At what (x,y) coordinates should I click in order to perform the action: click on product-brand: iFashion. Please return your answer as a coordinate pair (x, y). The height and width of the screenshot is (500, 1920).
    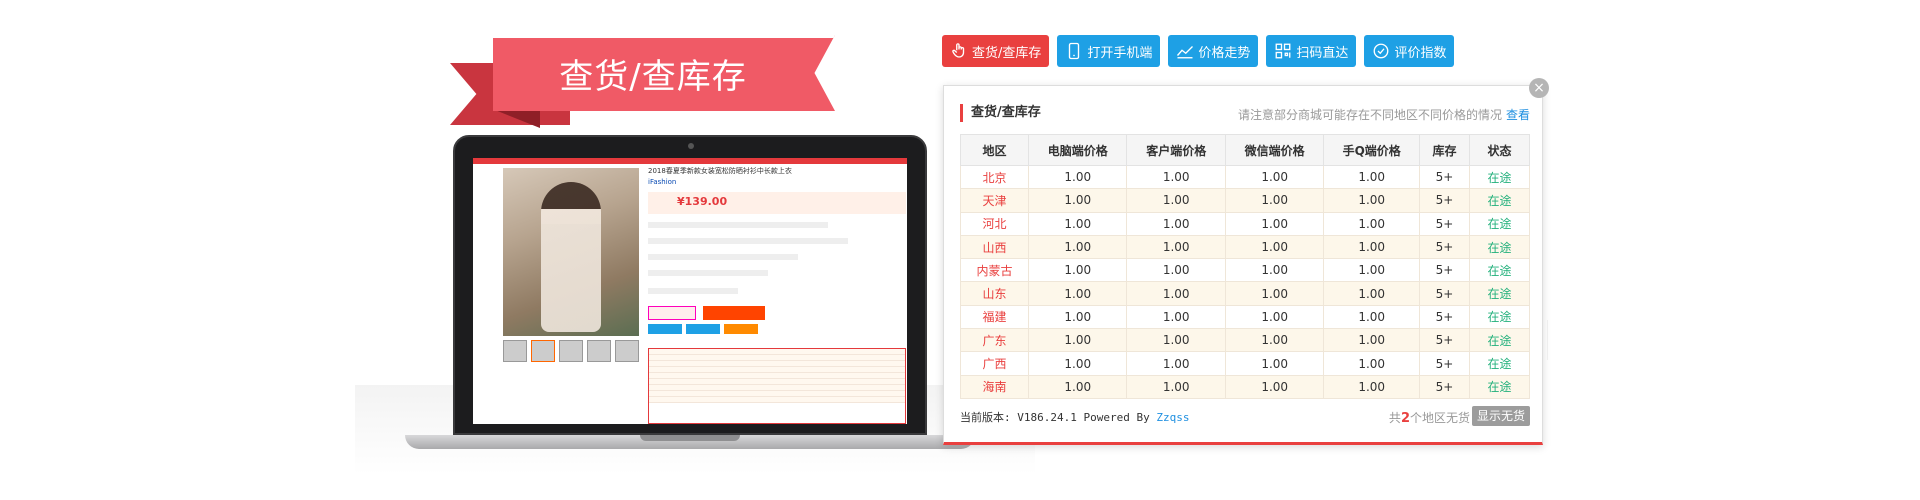
    Looking at the image, I should click on (662, 182).